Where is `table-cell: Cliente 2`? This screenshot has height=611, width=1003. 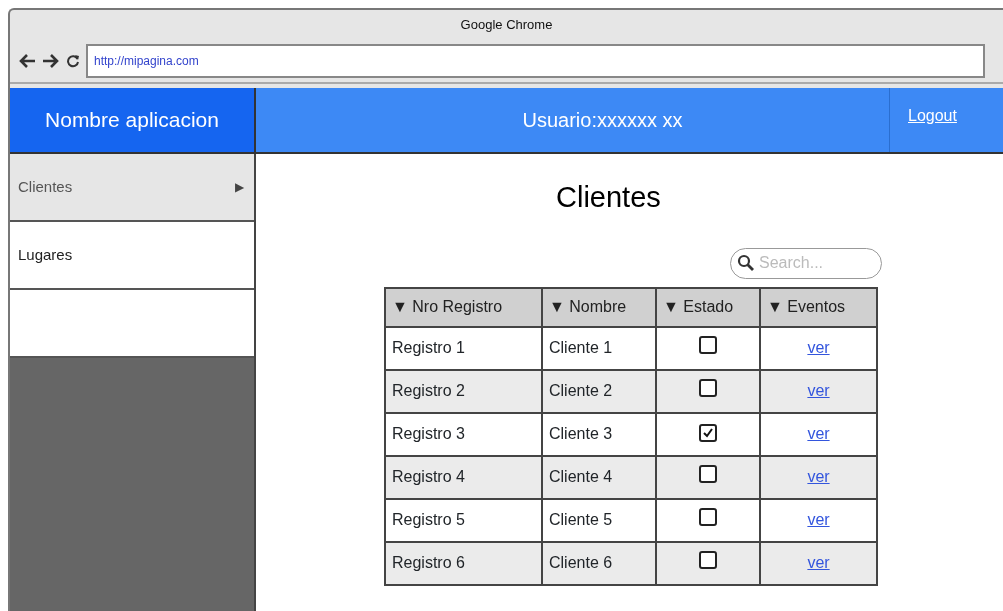
table-cell: Cliente 2 is located at coordinates (599, 391).